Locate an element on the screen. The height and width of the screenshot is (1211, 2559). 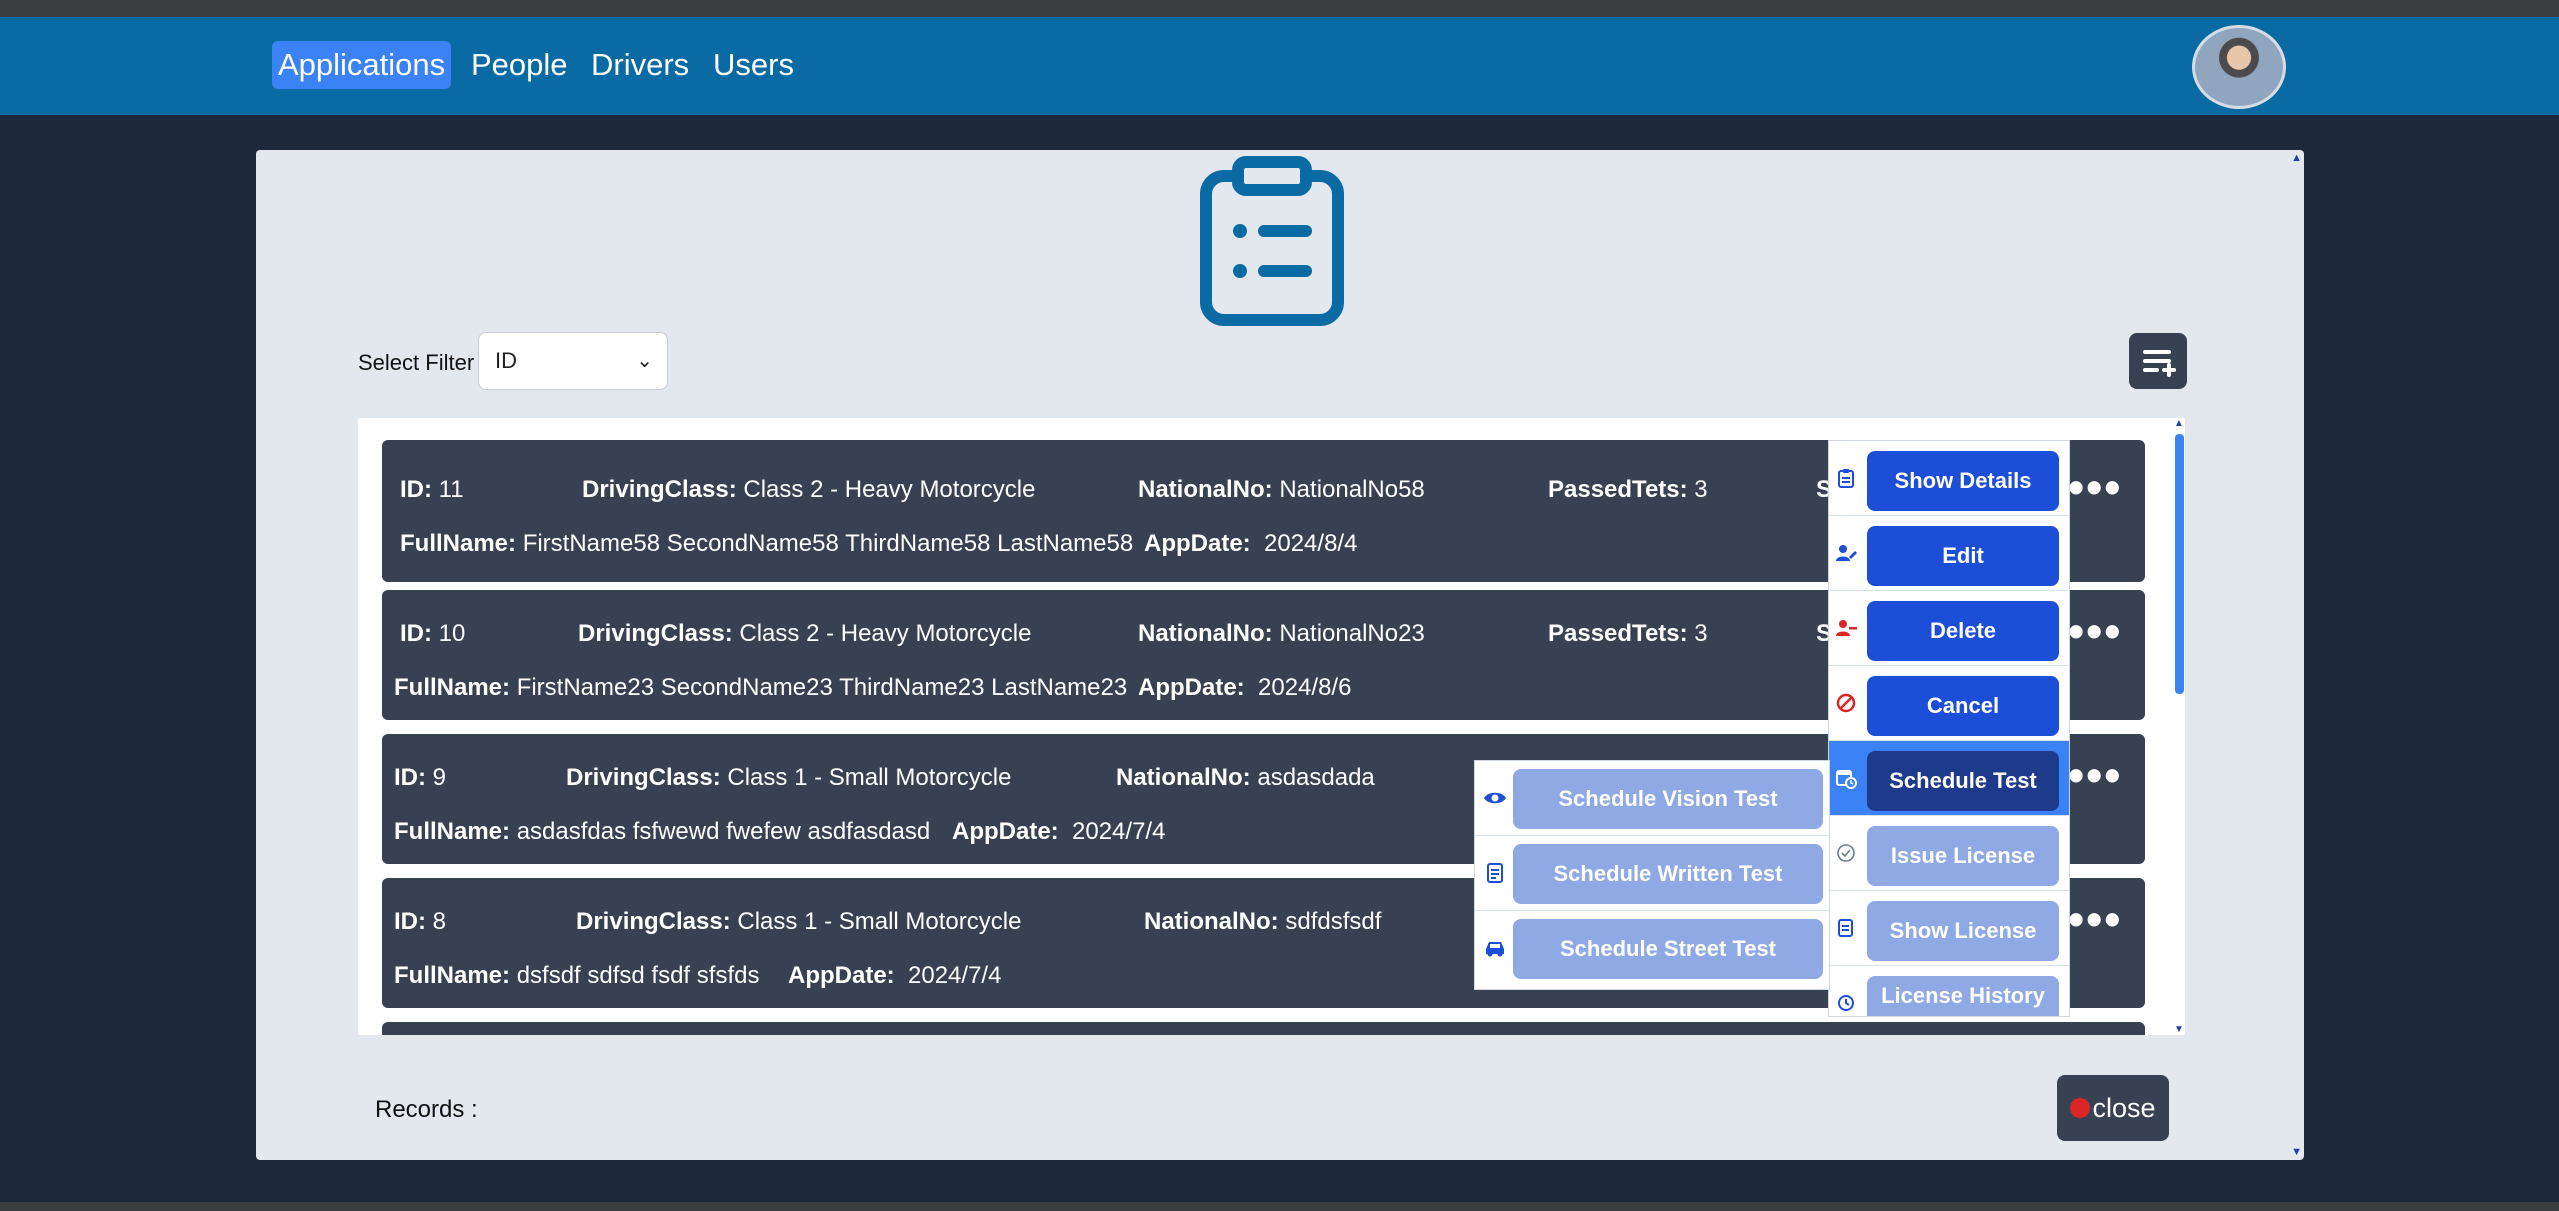
menu-item-schedule-test: Schedule Test is located at coordinates (1949, 778).